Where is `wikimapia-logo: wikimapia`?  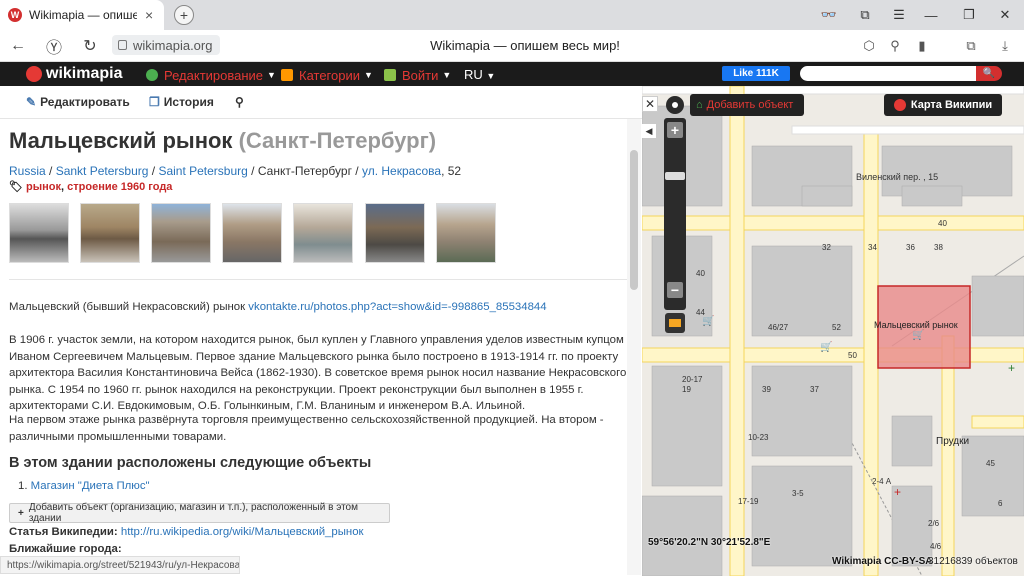
wikimapia-logo: wikimapia is located at coordinates (74, 74).